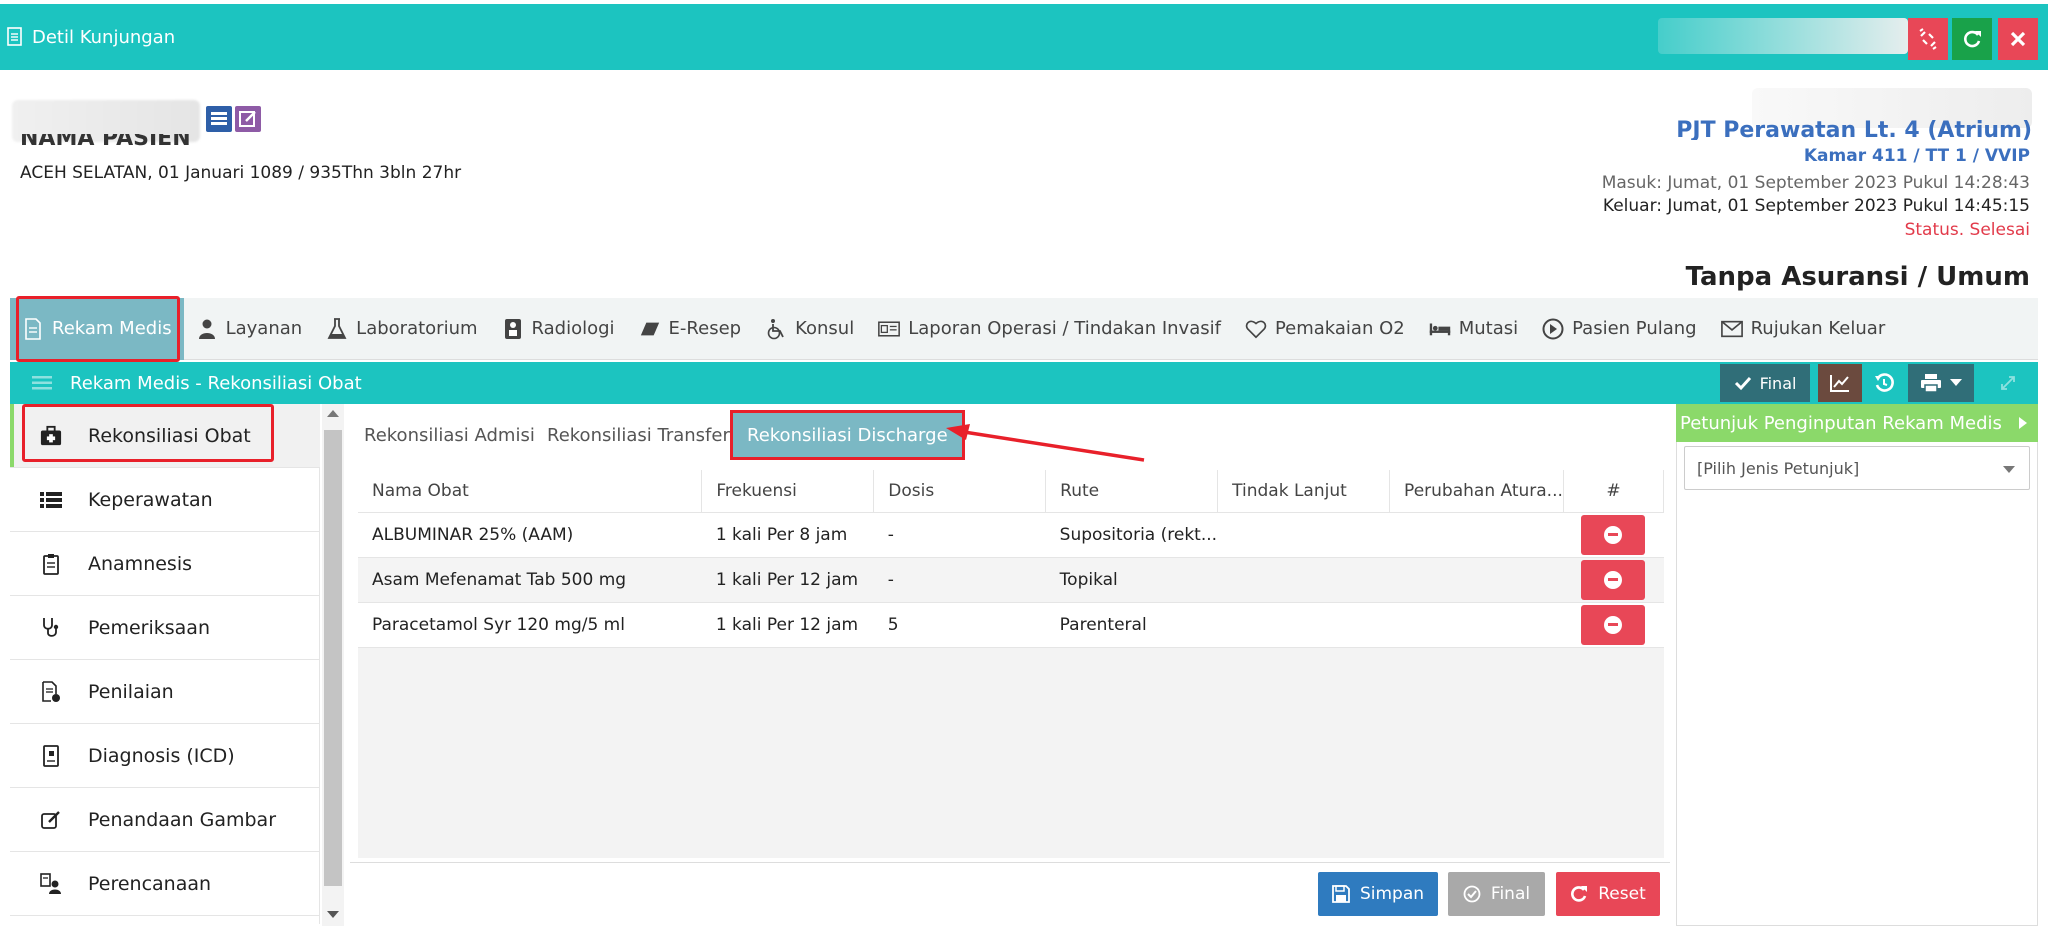 This screenshot has width=2048, height=930. I want to click on wheelchair-icon, so click(776, 329).